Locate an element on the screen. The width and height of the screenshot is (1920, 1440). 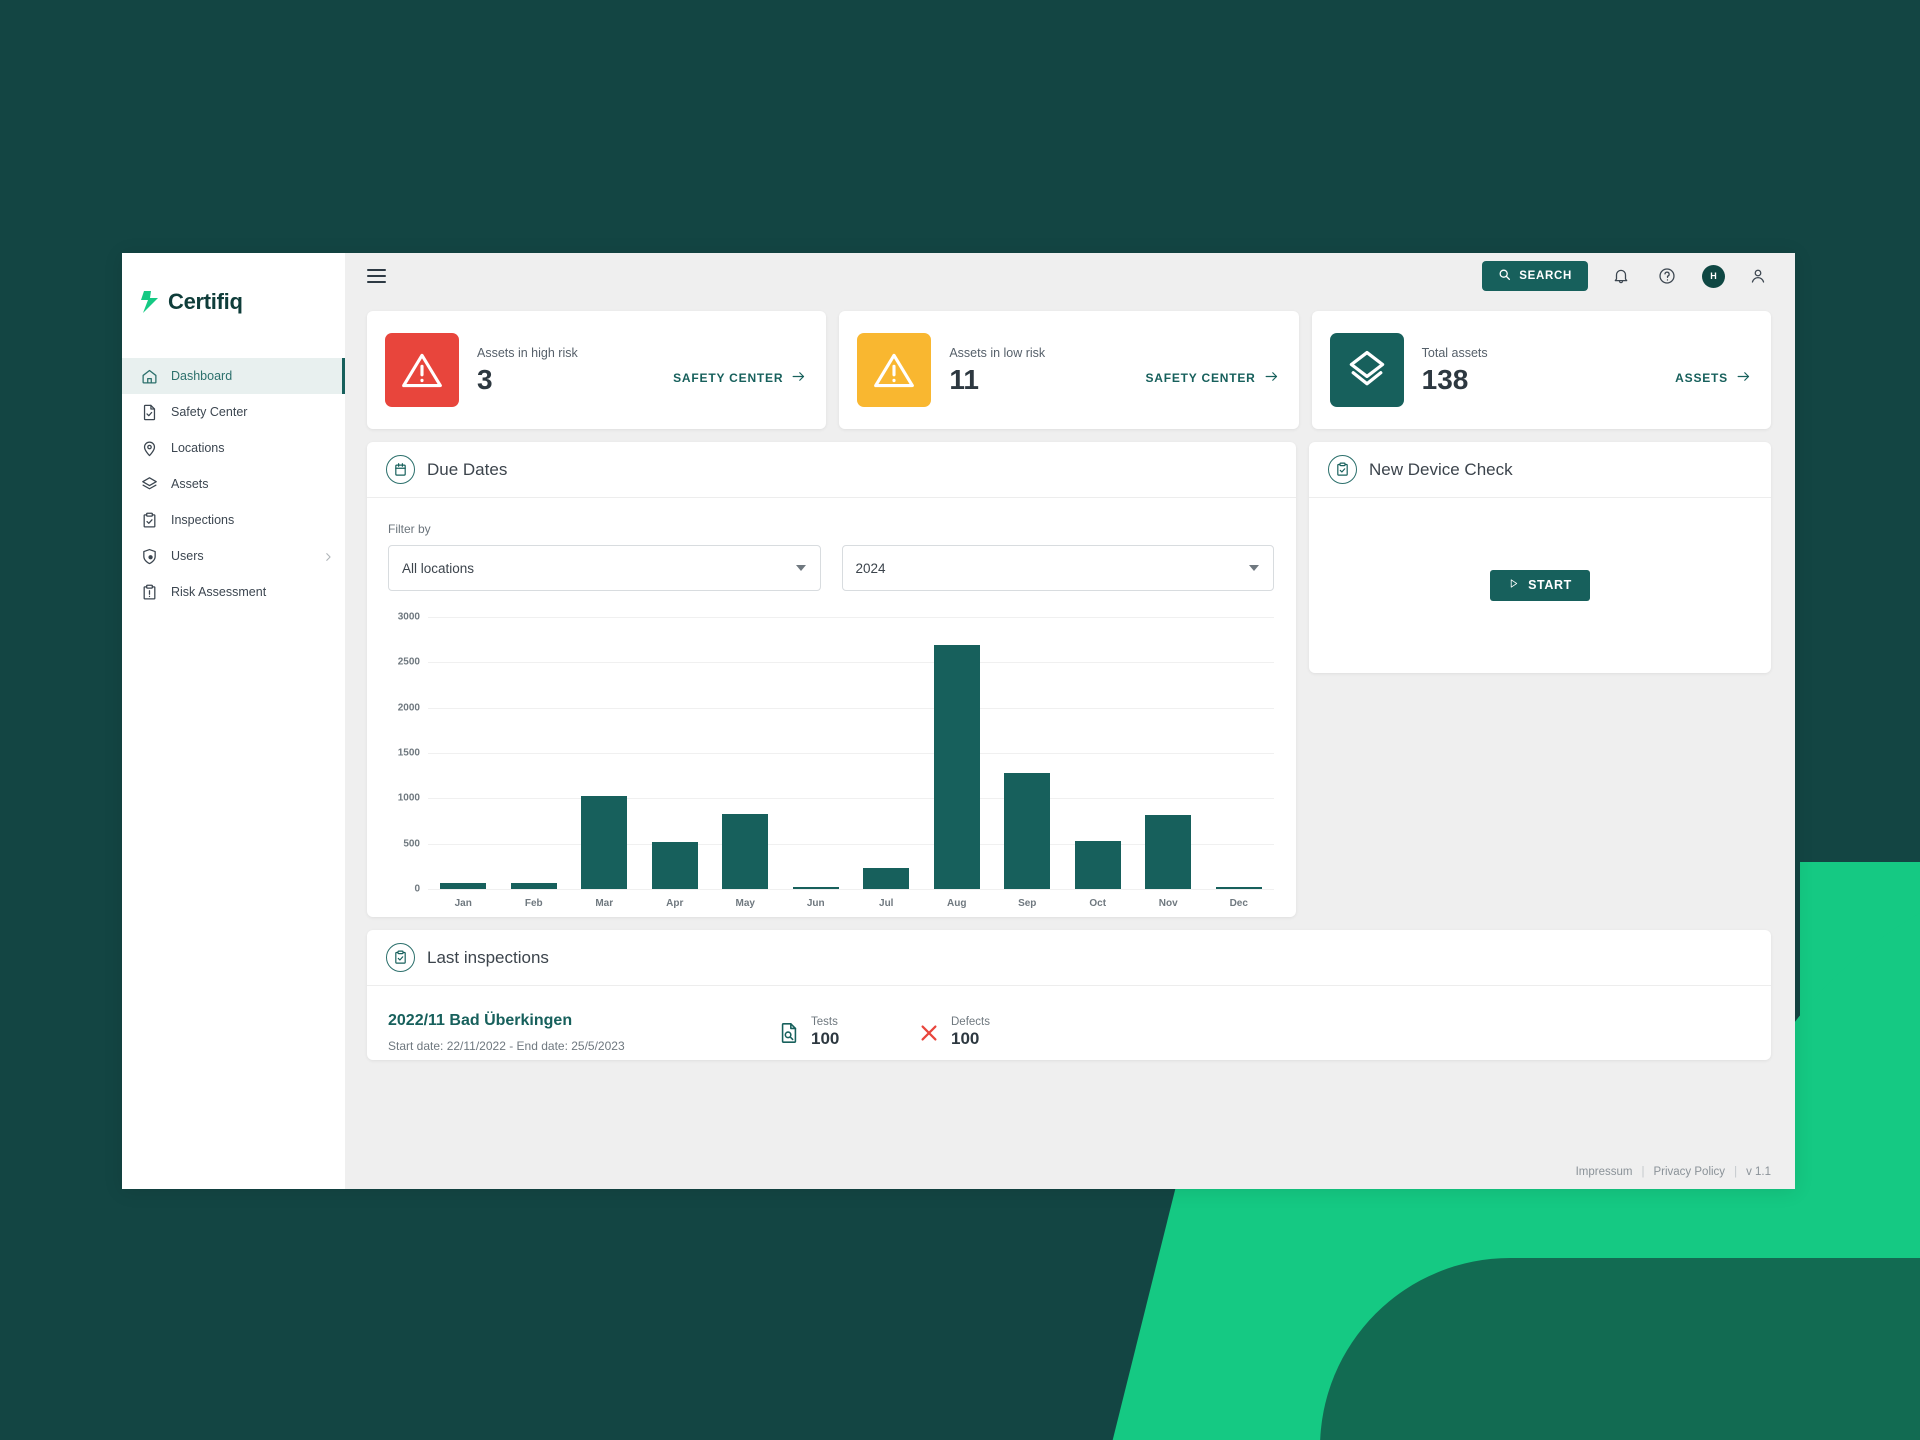
warning-triangle-icon is located at coordinates (894, 370).